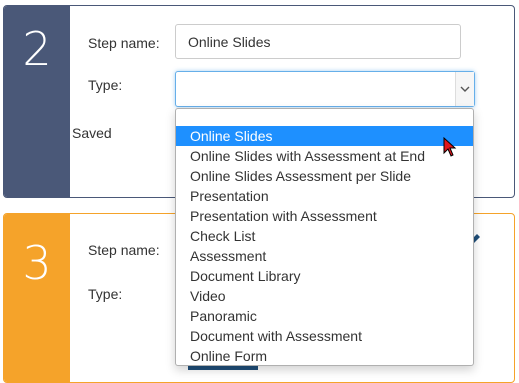 The width and height of the screenshot is (519, 383). Describe the element at coordinates (324, 336) in the screenshot. I see `dropdown-option: Document with Assessment` at that location.